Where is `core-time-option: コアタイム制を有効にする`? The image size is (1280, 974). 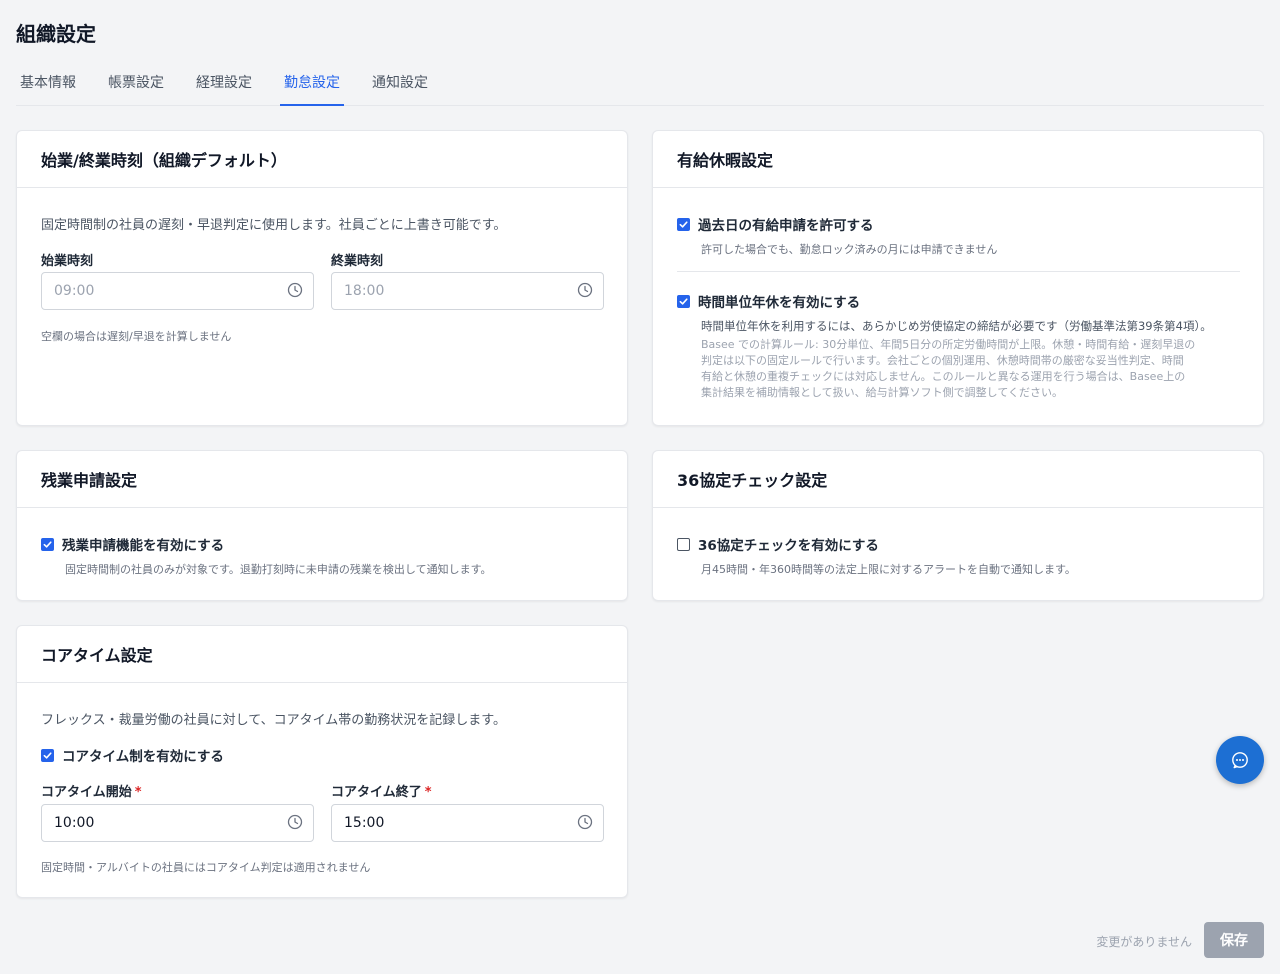
core-time-option: コアタイム制を有効にする is located at coordinates (132, 755).